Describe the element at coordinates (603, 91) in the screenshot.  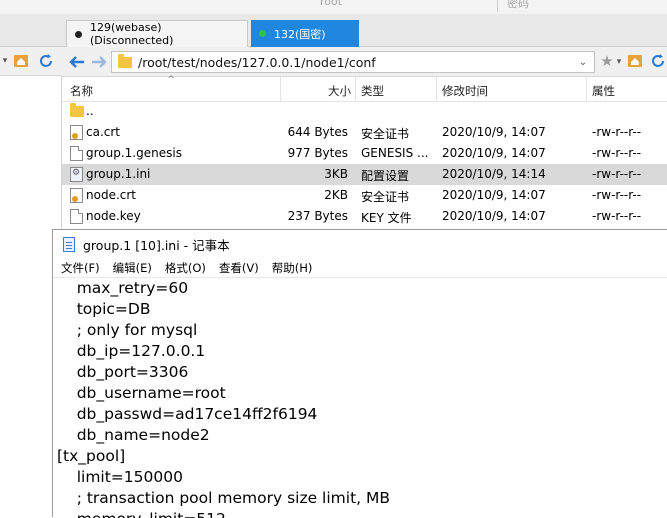
I see `column-attributes: 属性` at that location.